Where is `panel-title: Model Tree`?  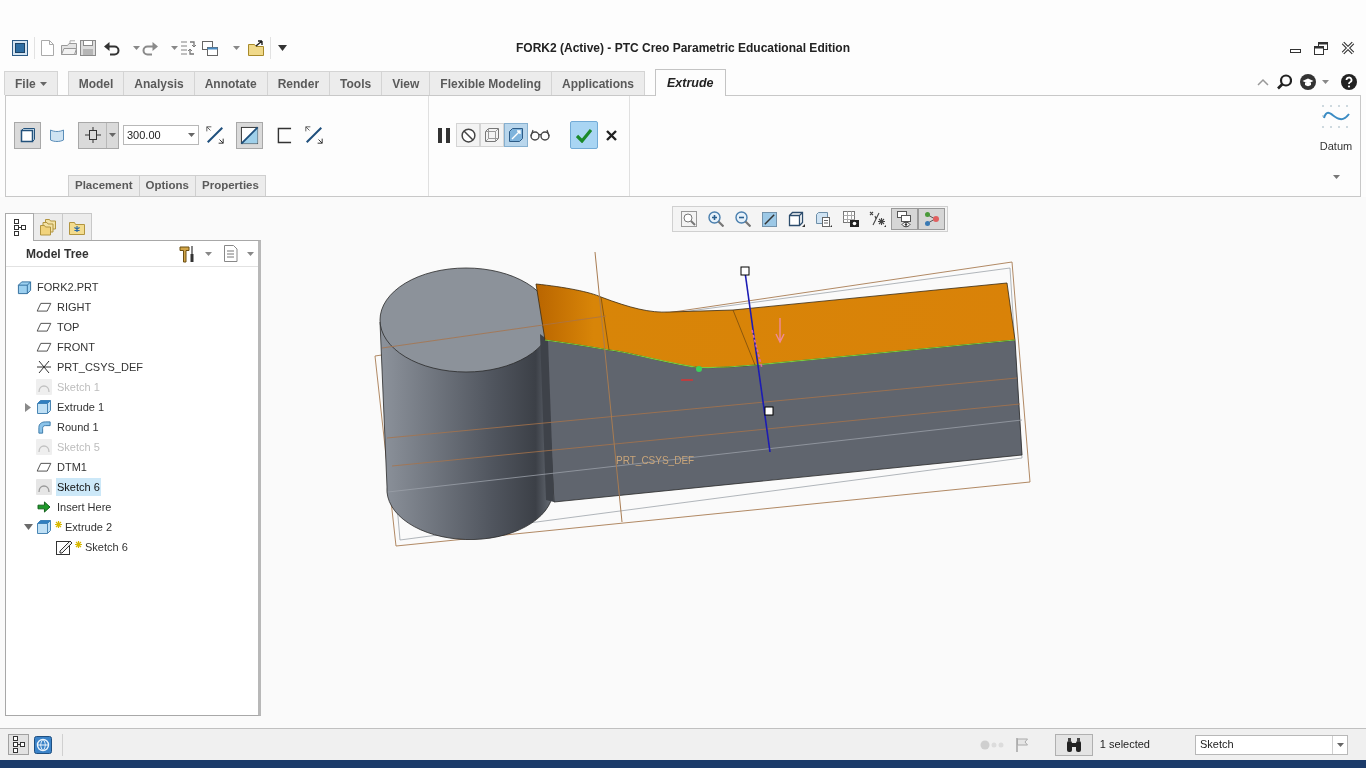 panel-title: Model Tree is located at coordinates (57, 254).